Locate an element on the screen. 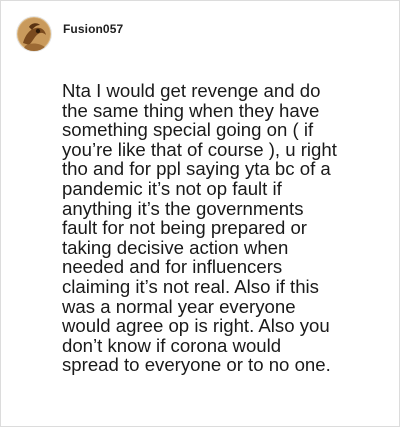  comment-header: Fusion057 is located at coordinates (70, 34).